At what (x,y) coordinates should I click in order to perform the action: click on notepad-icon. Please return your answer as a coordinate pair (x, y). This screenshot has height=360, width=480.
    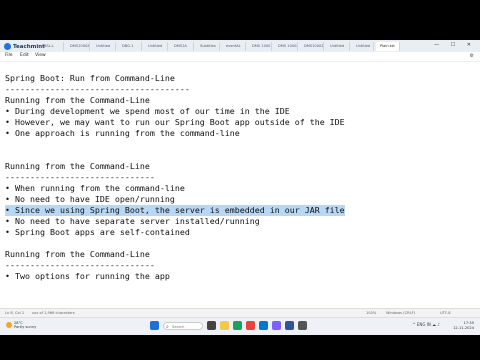
    Looking at the image, I should click on (302, 325).